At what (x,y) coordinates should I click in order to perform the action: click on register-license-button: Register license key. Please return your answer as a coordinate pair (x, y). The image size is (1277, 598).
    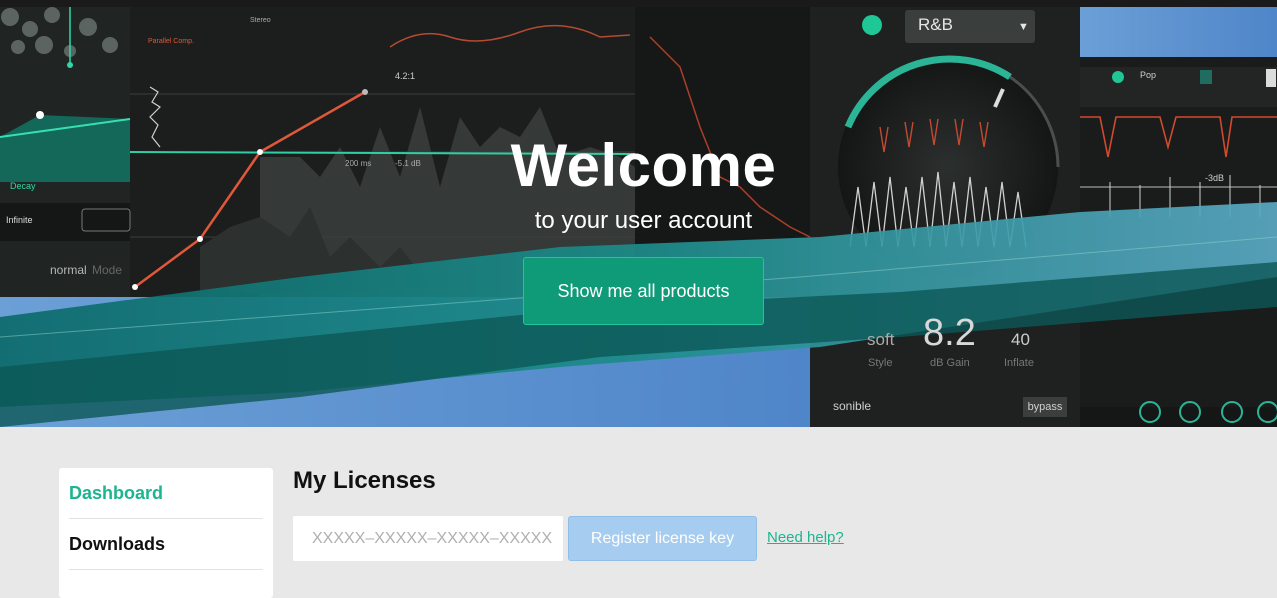
    Looking at the image, I should click on (662, 538).